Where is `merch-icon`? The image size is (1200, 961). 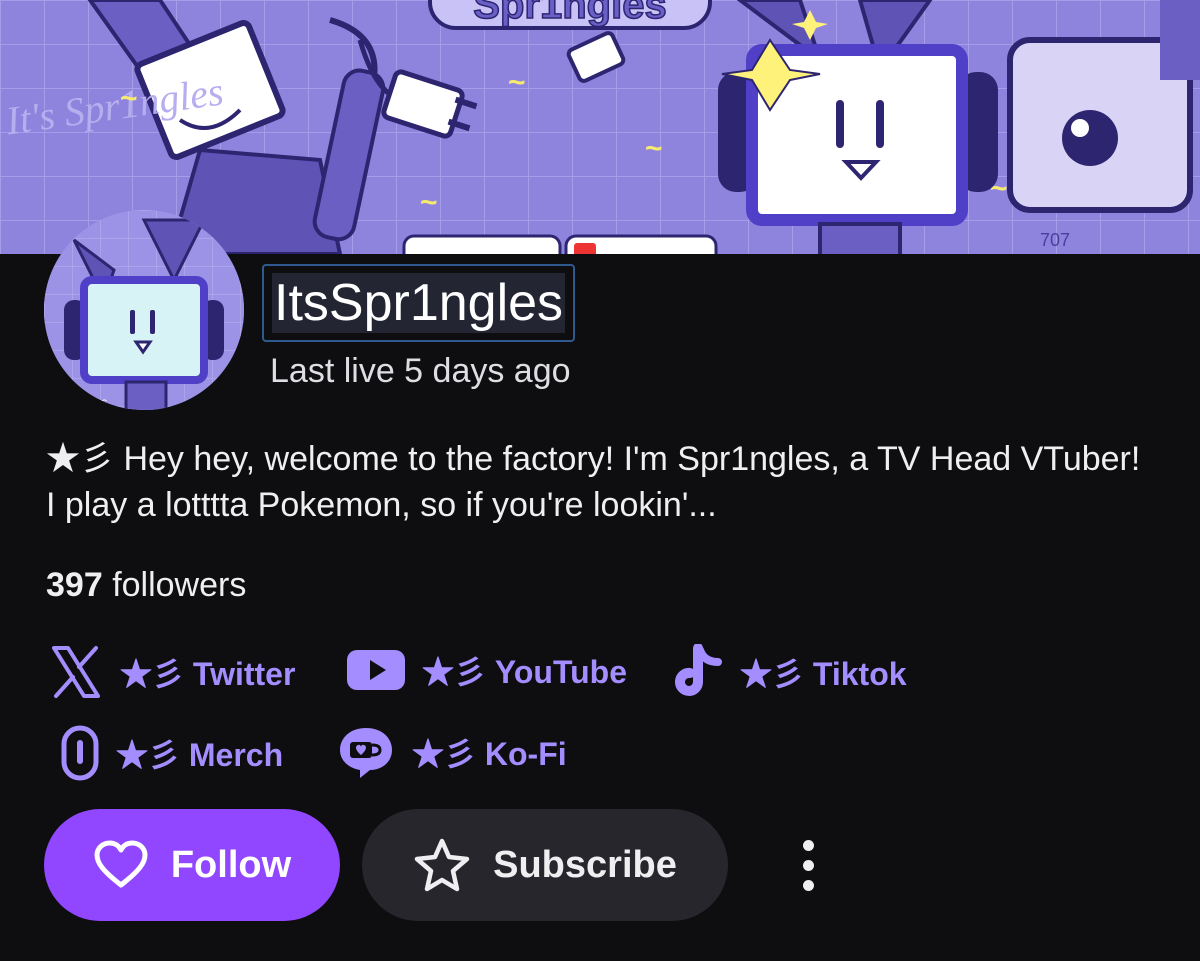
merch-icon is located at coordinates (80, 753).